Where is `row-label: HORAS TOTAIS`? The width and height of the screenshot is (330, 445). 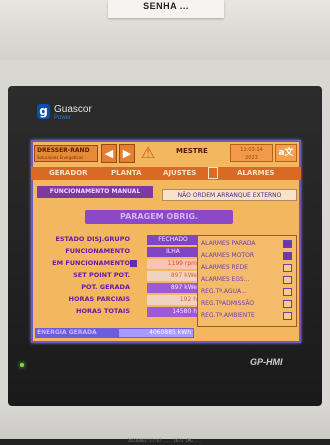
row-label: HORAS TOTAIS is located at coordinates (103, 311).